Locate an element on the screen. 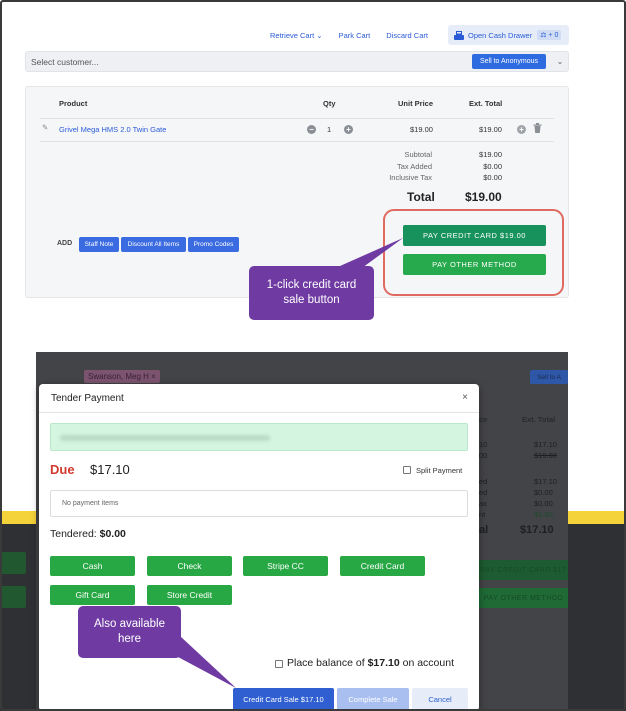 The width and height of the screenshot is (626, 711). tendered-line: Tendered: $0.00 is located at coordinates (88, 534).